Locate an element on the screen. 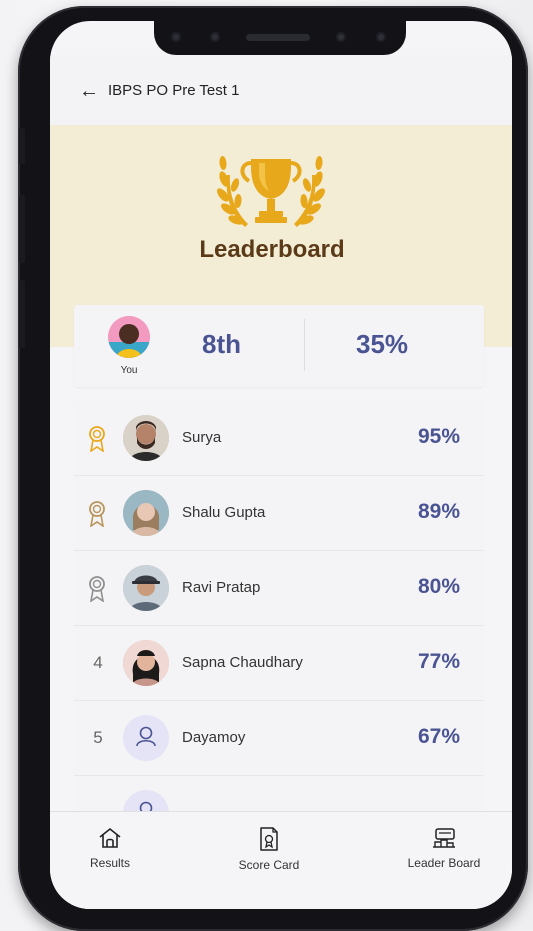  nav-score-card: Score Card is located at coordinates (269, 849).